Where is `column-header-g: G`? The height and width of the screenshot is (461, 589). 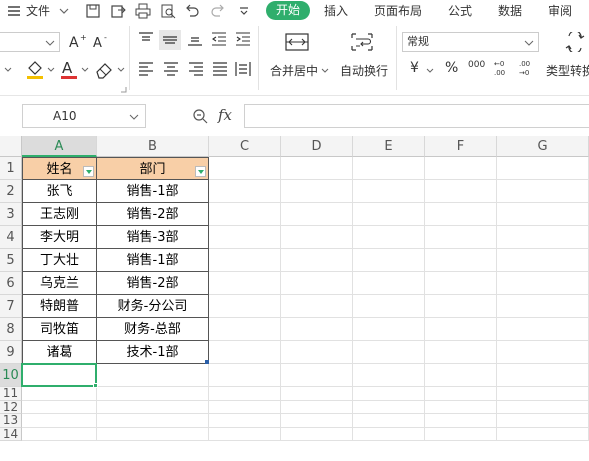 column-header-g: G is located at coordinates (543, 146).